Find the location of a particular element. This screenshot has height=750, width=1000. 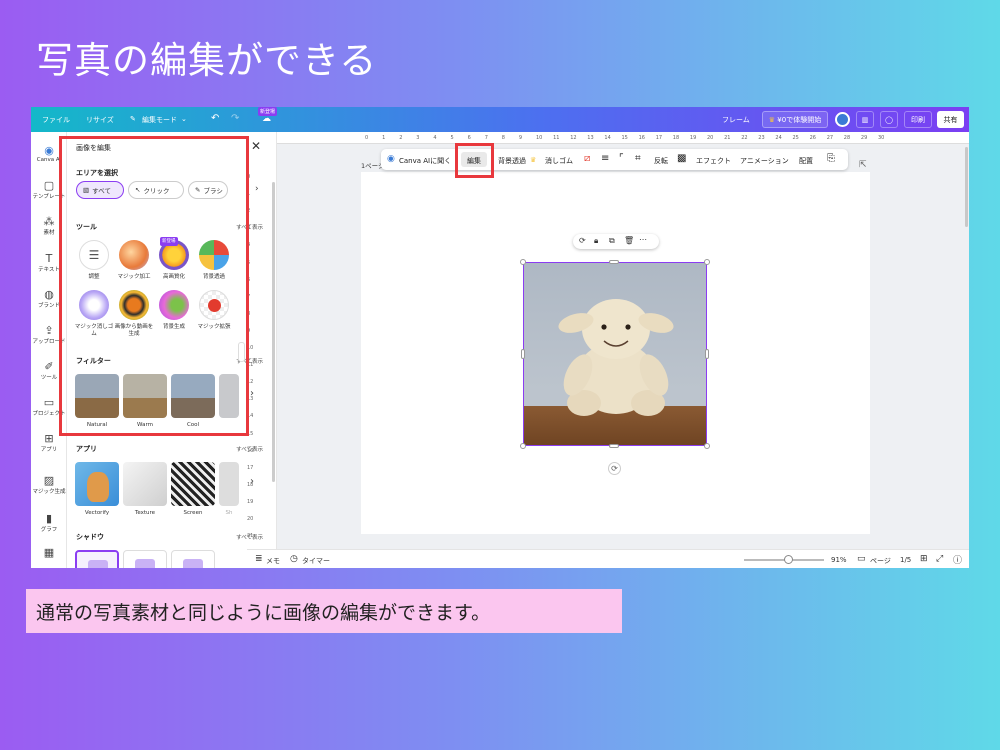

undo-icon: ↶ is located at coordinates (215, 118).